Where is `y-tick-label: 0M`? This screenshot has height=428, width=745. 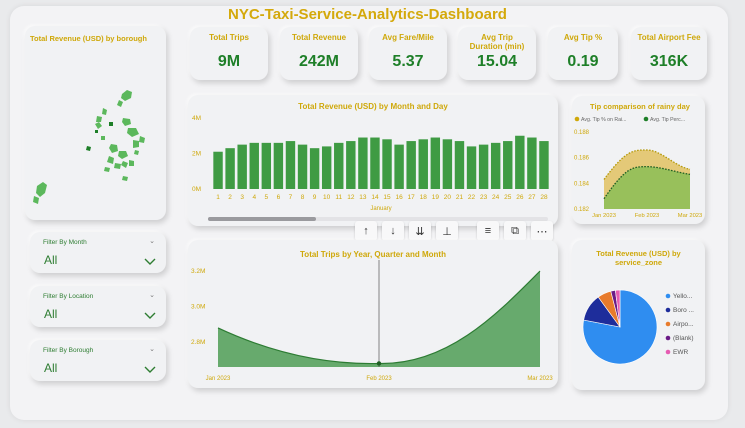 y-tick-label: 0M is located at coordinates (196, 189).